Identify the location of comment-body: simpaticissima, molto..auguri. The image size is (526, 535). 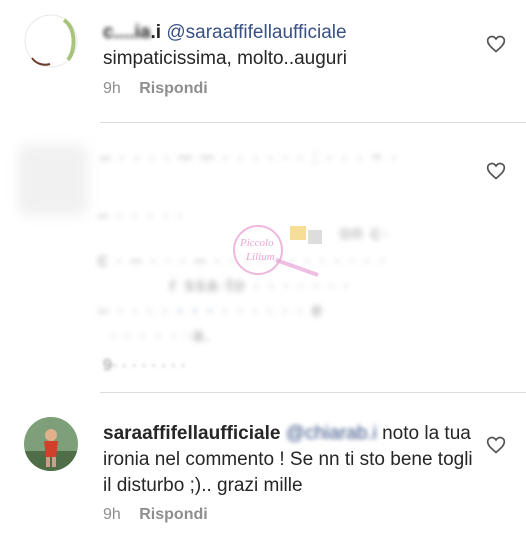
(225, 58).